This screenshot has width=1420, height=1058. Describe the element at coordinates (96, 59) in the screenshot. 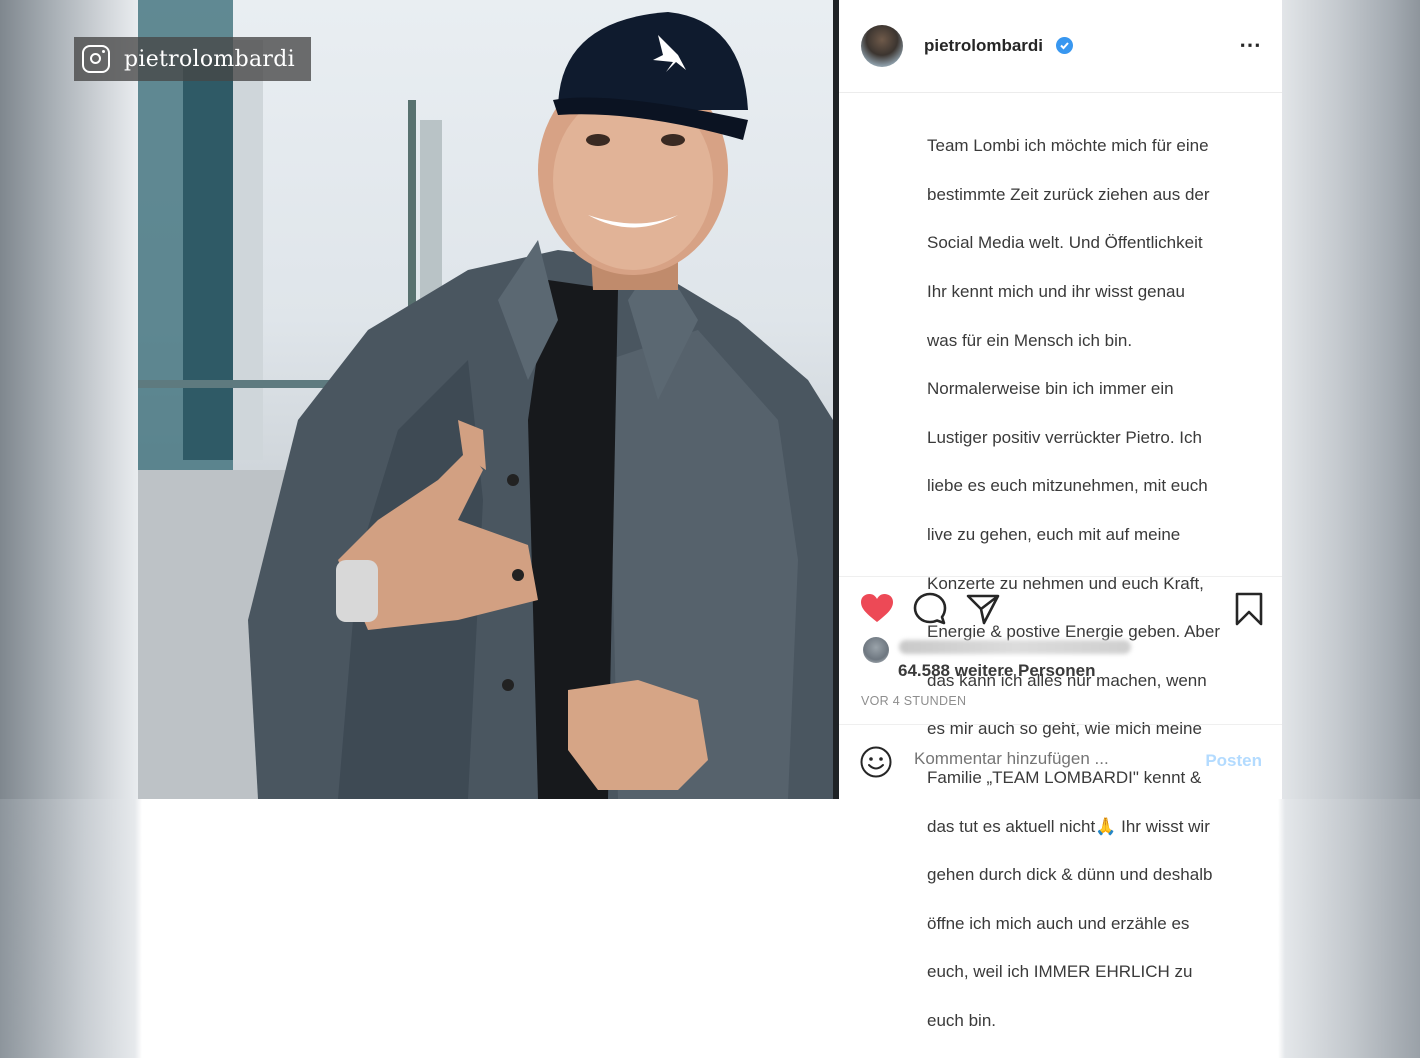

I see `instagram-icon` at that location.